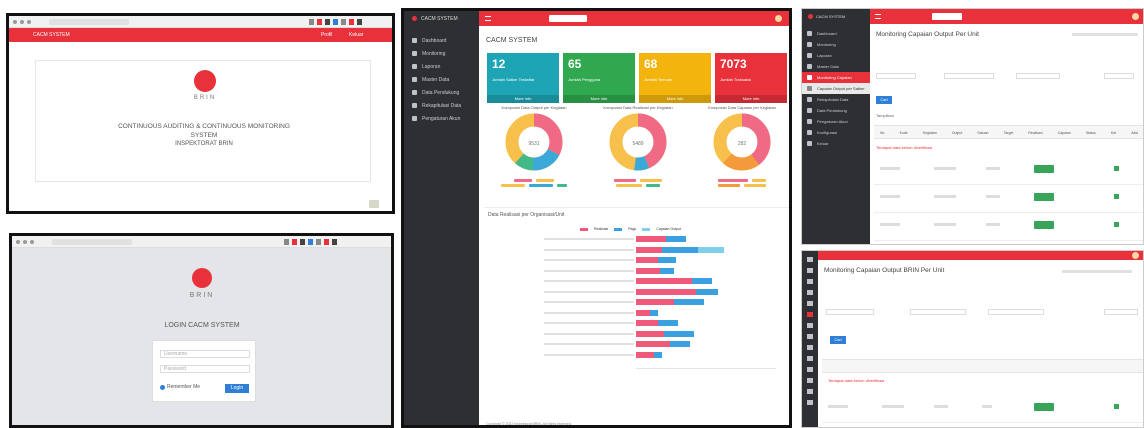 The height and width of the screenshot is (428, 1144). What do you see at coordinates (836, 77) in the screenshot?
I see `sidebar-item-monitoring-capaian: Monitoring Capaian` at bounding box center [836, 77].